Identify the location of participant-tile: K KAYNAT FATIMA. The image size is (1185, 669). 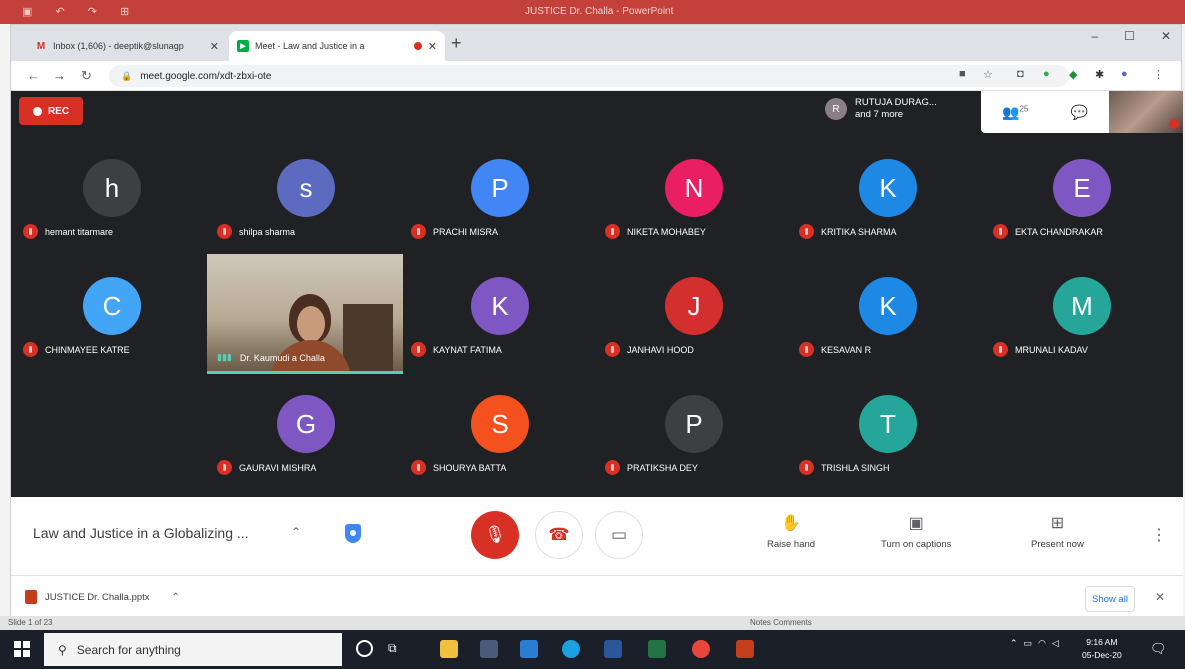
(500, 321).